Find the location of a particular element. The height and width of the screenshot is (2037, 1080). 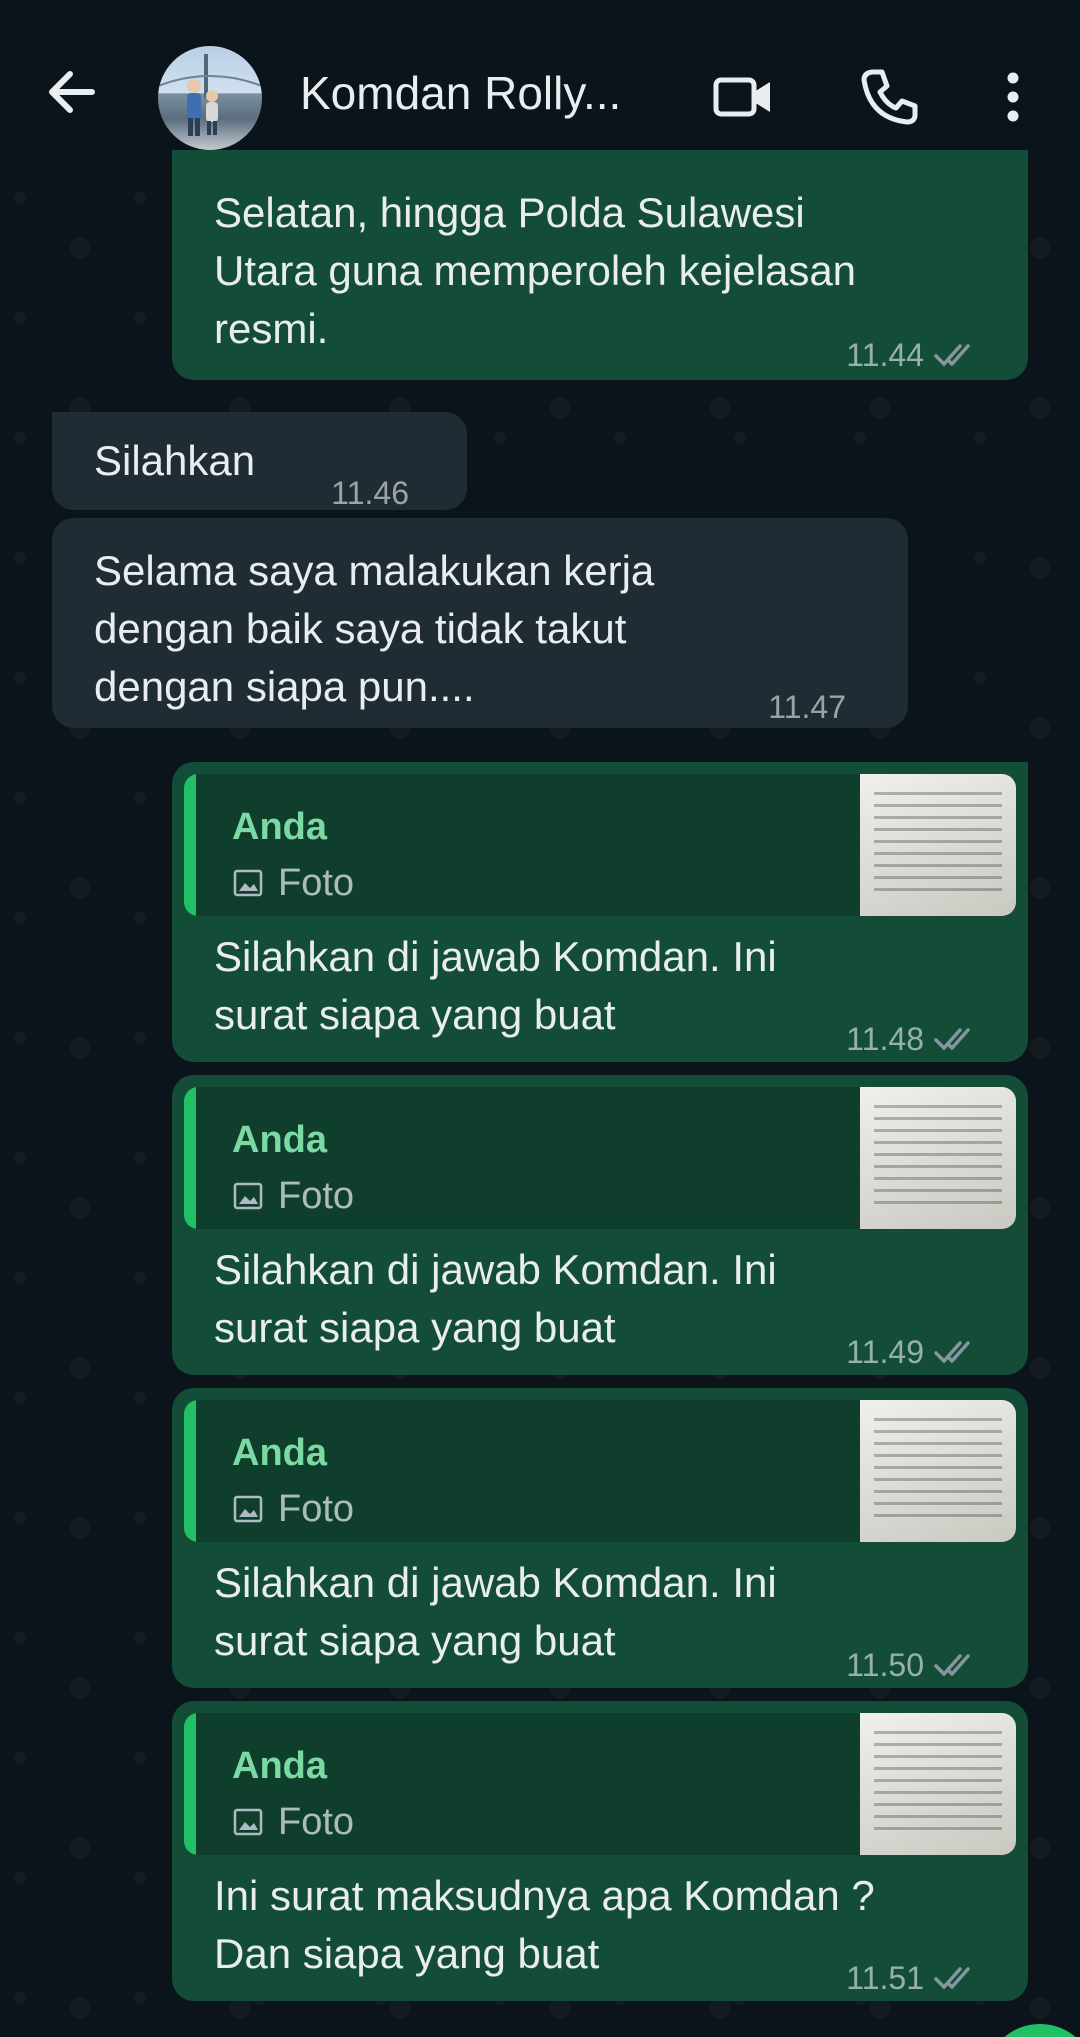

message-time: 11.51 is located at coordinates (885, 1978).